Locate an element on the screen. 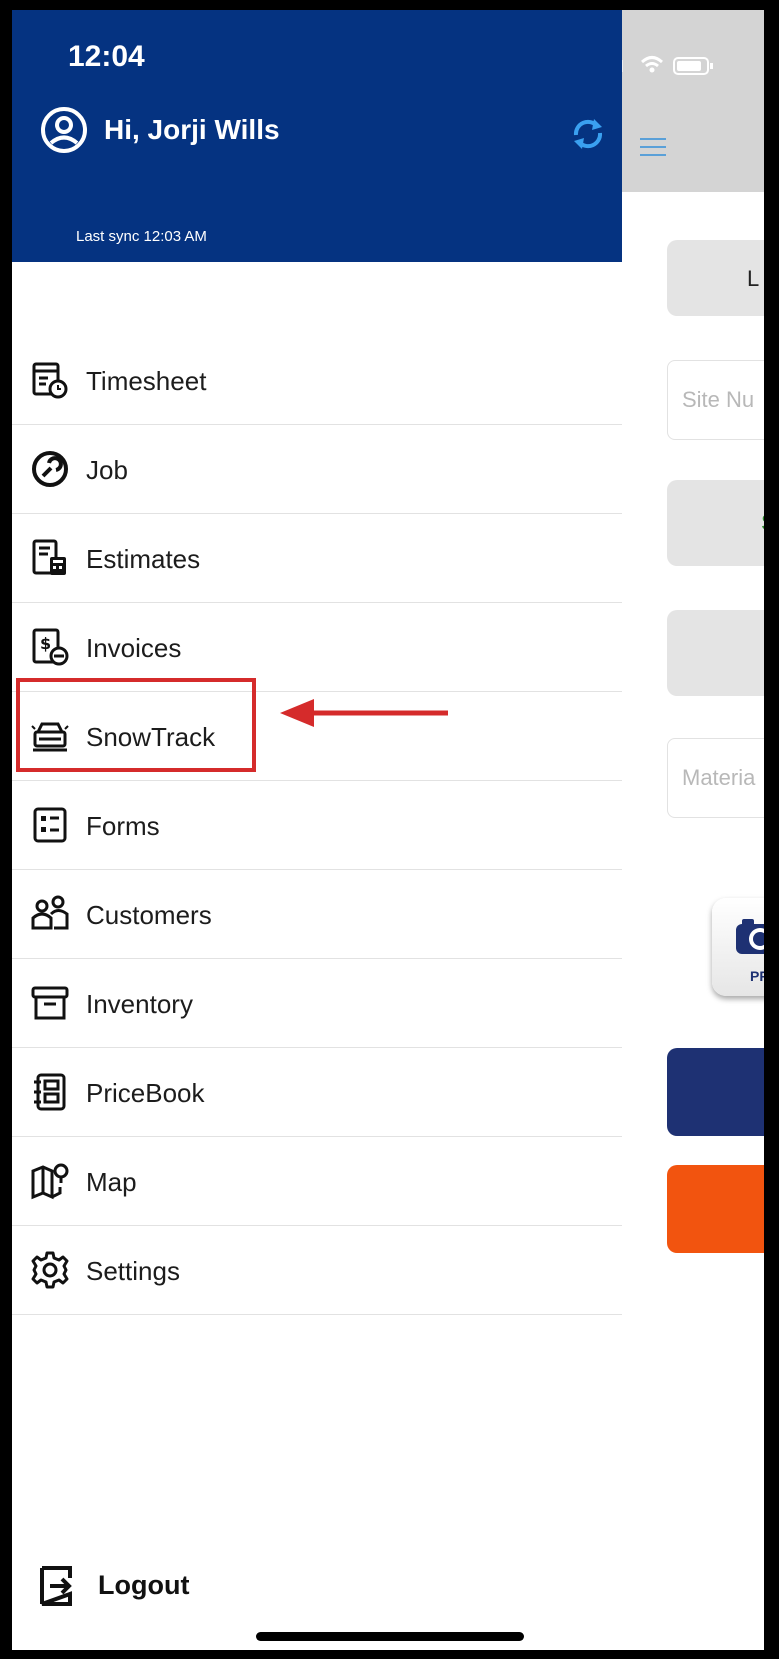 The height and width of the screenshot is (1659, 779). menu-item-label: Customers is located at coordinates (149, 915).